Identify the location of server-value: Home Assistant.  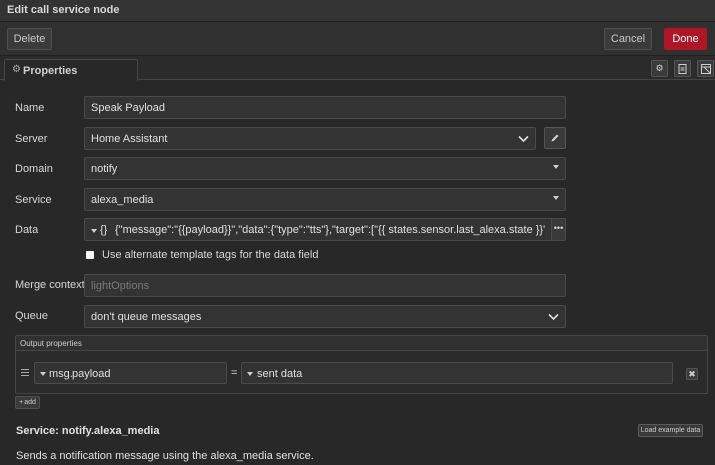
(129, 139).